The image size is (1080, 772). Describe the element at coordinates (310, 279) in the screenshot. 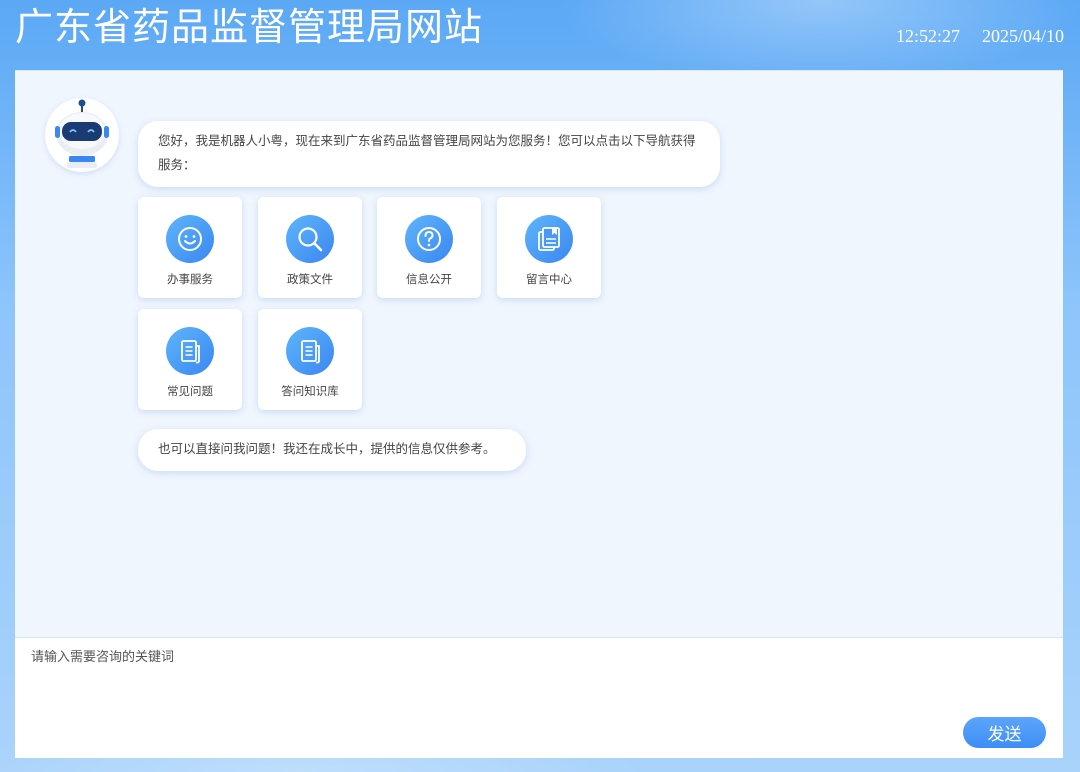

I see `nav-label-policy: 政策文件` at that location.